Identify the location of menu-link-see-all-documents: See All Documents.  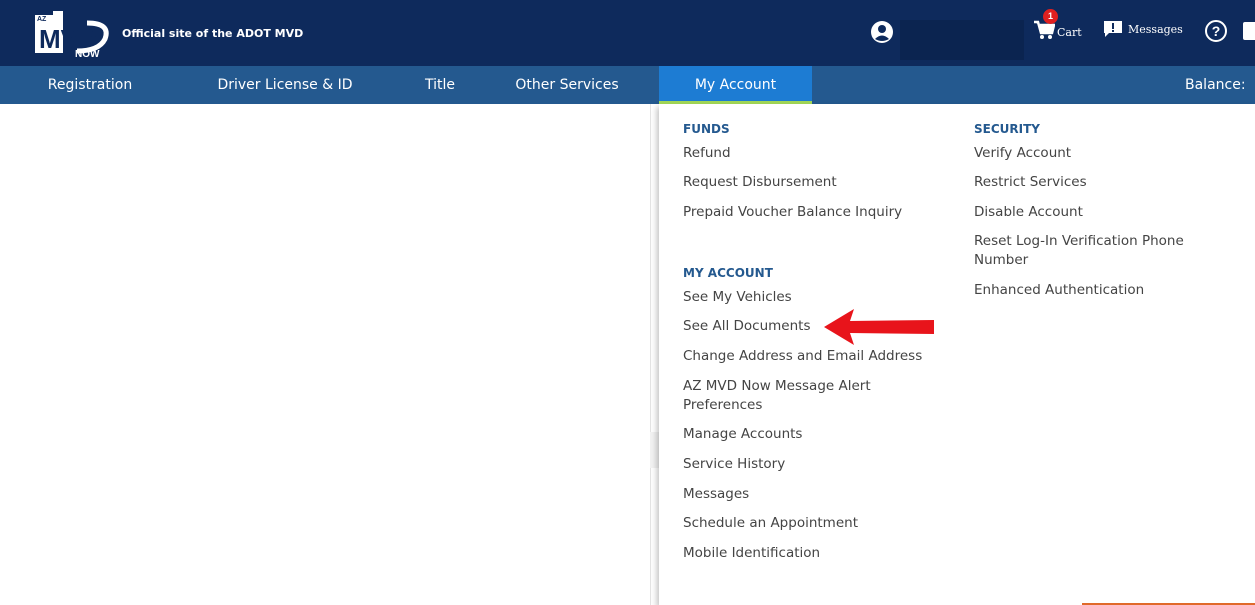
(746, 326).